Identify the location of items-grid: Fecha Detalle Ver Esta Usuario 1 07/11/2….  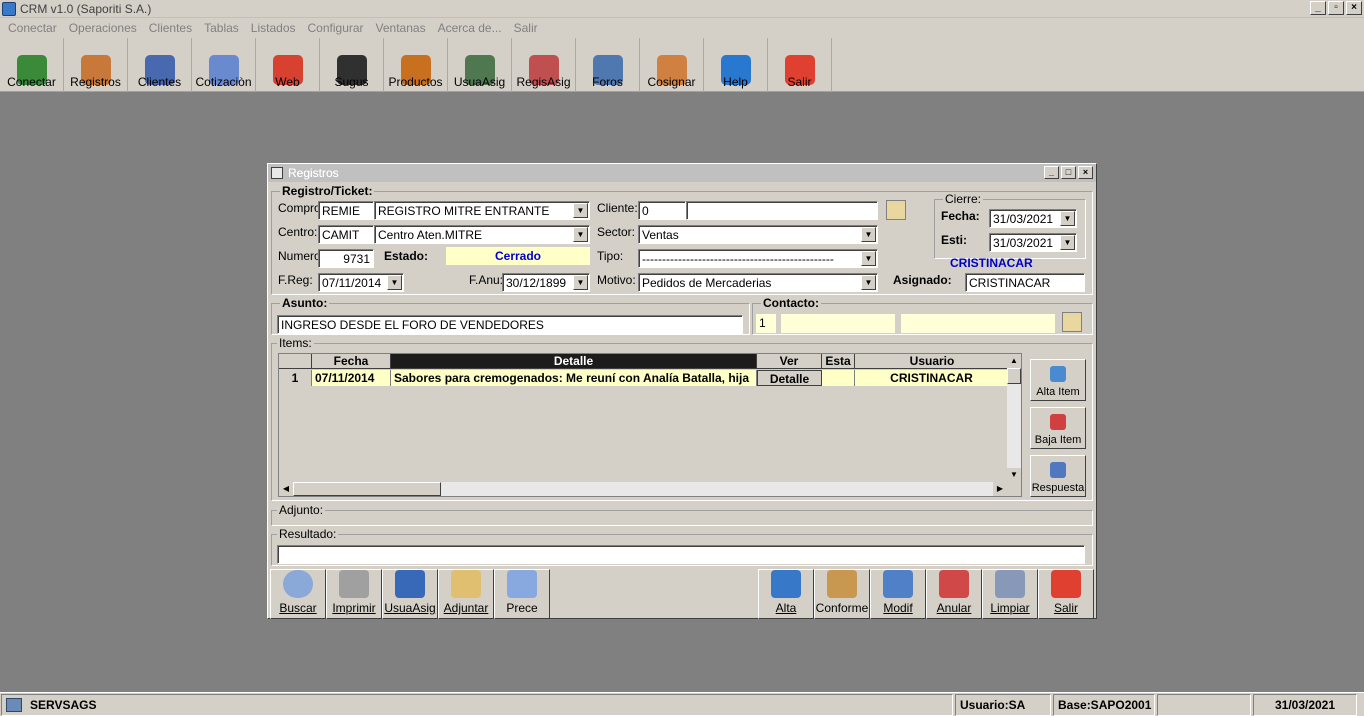
(650, 425).